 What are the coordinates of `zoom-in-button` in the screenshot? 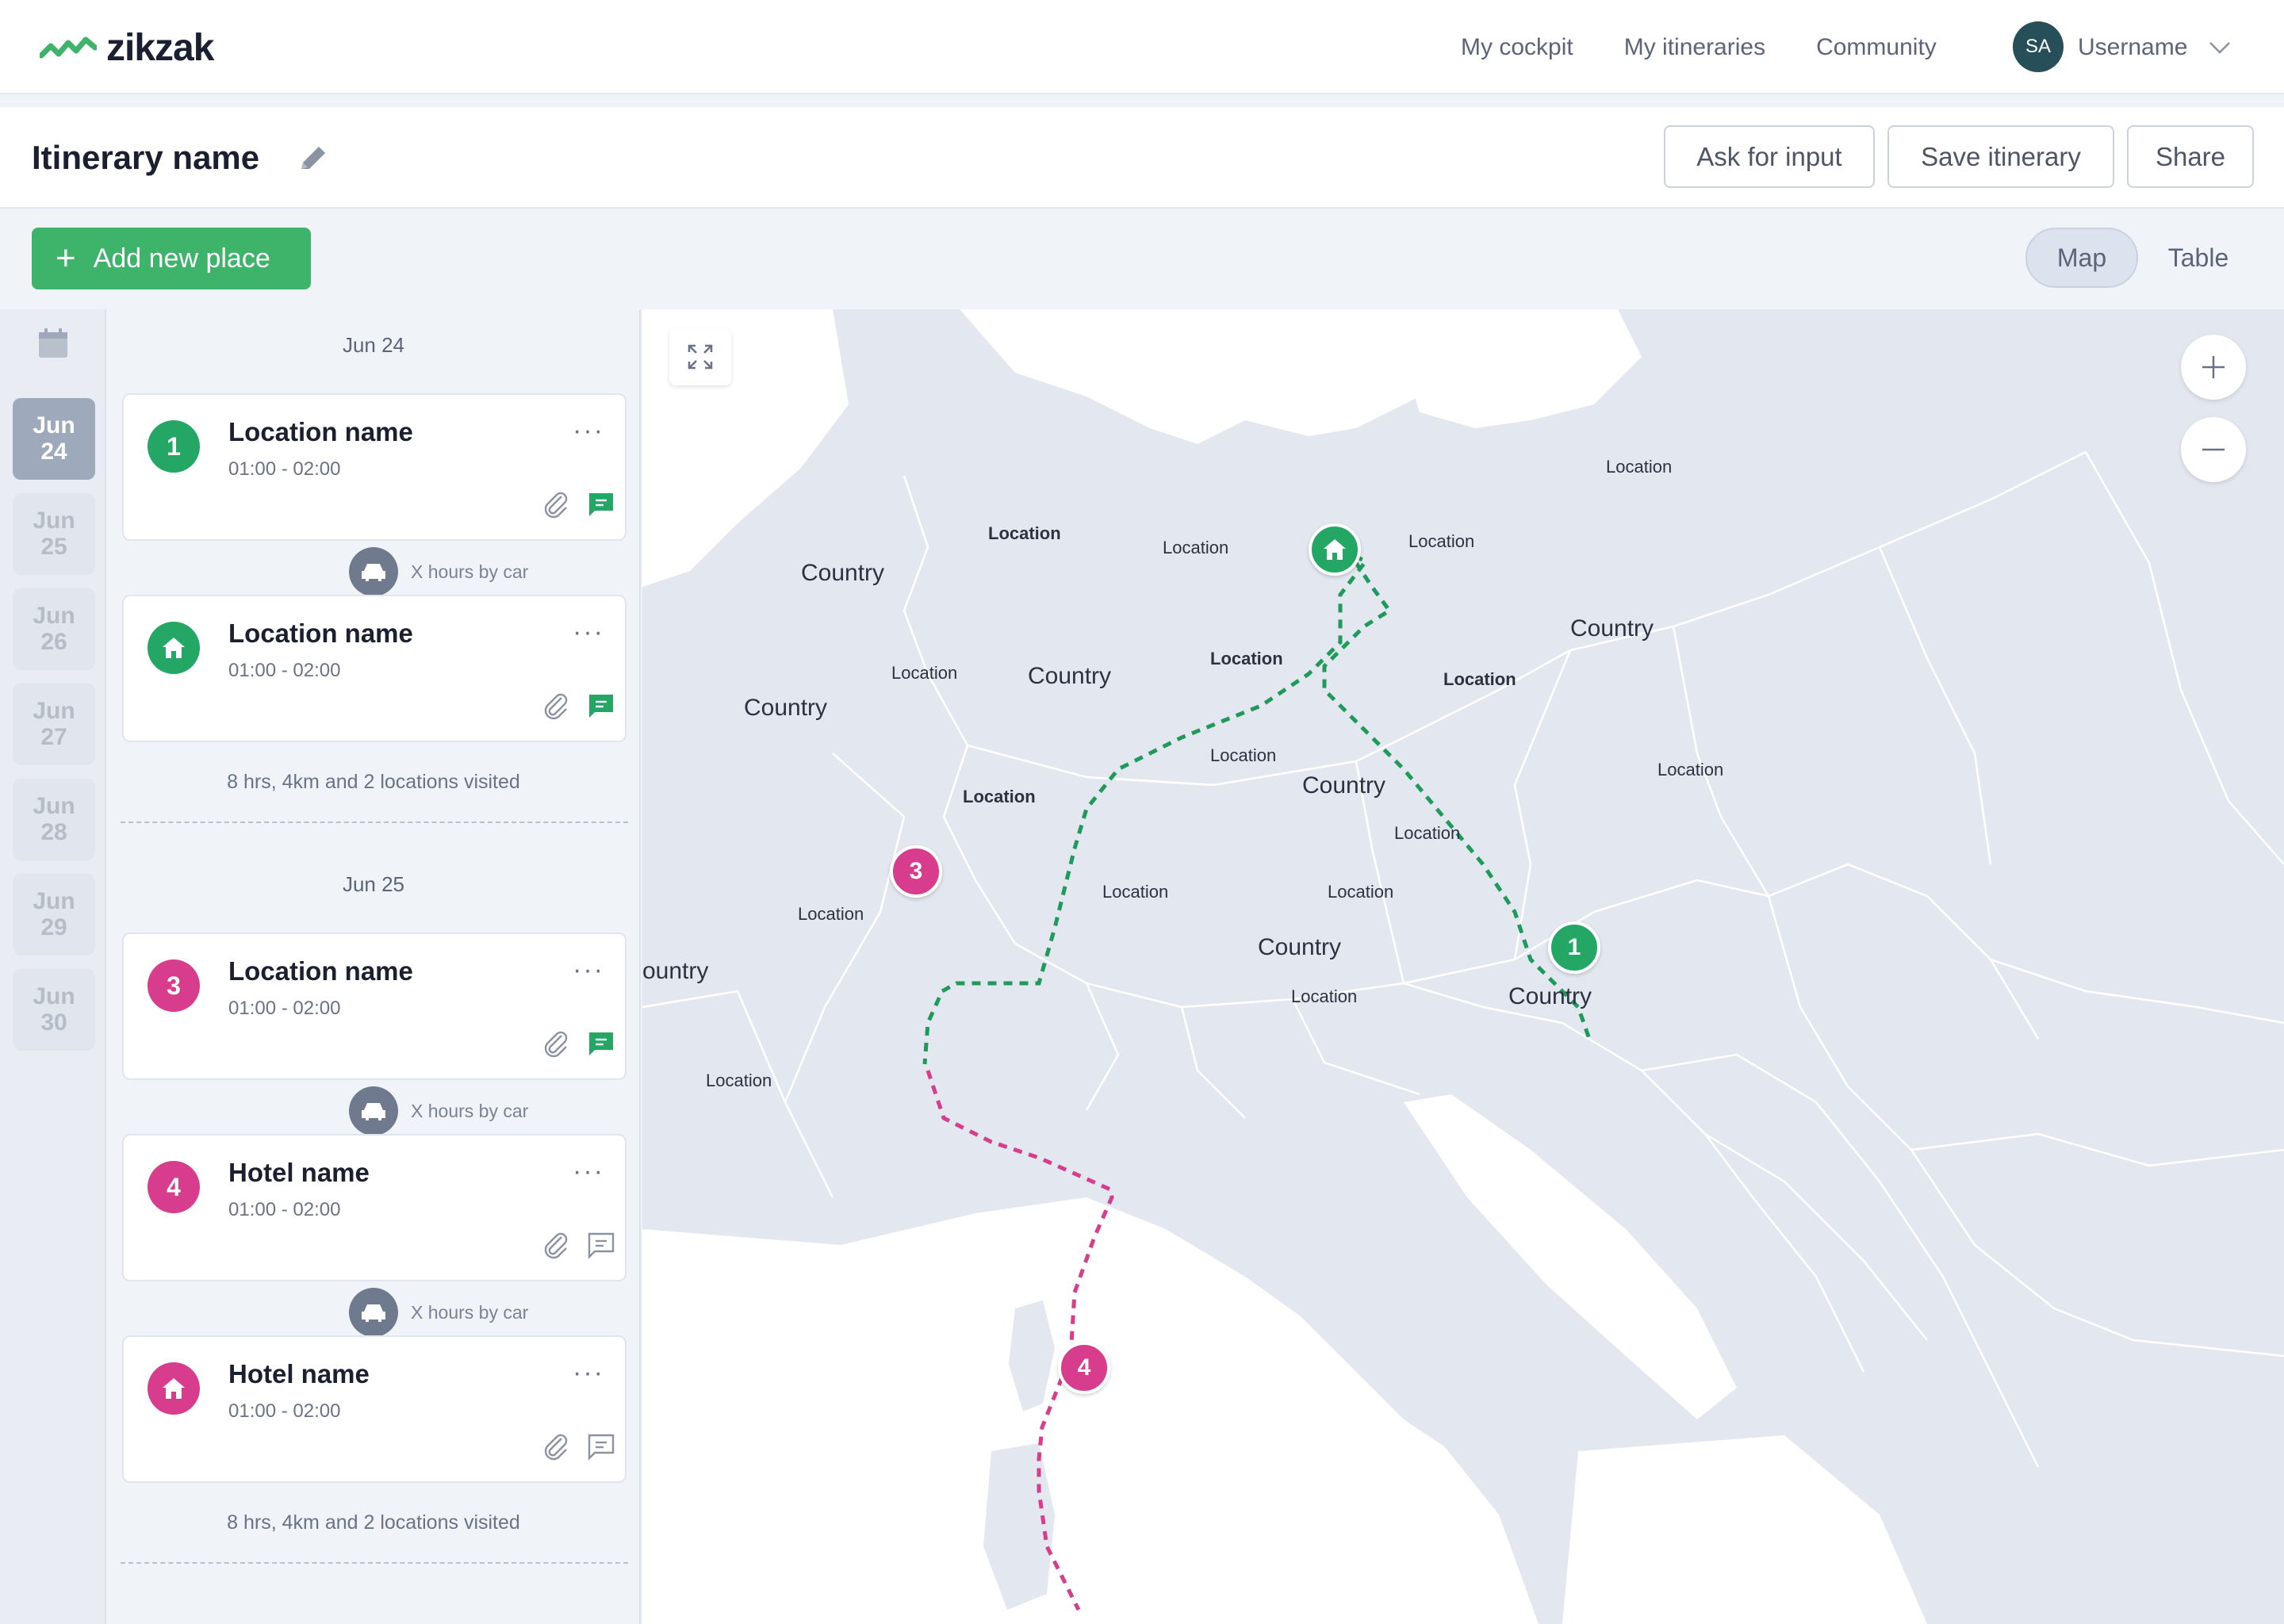 It's located at (2213, 367).